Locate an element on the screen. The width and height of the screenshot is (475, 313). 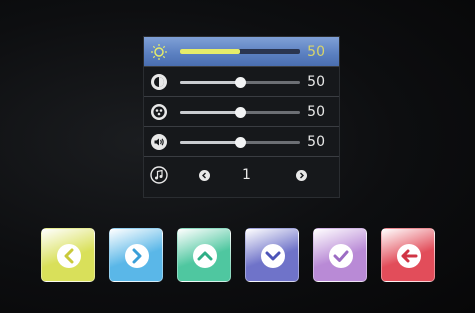
color-value: 50 is located at coordinates (316, 112).